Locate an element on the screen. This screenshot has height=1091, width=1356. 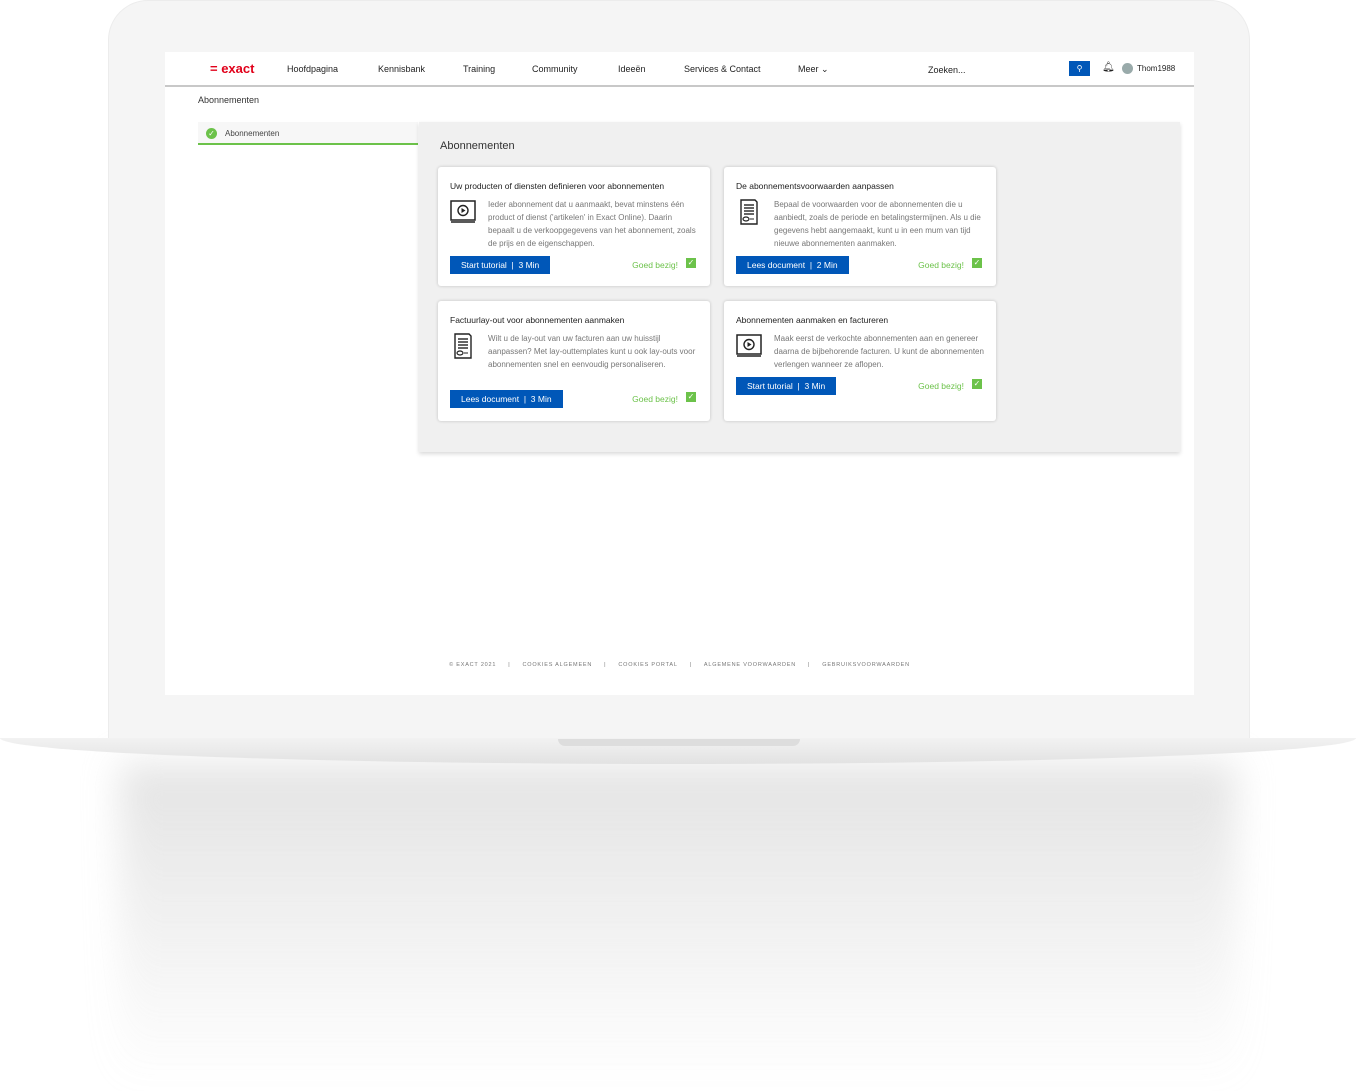
footer-link-gebruiksvoorwaarden: GEBRUIKSVOORWAARDEN is located at coordinates (866, 665).